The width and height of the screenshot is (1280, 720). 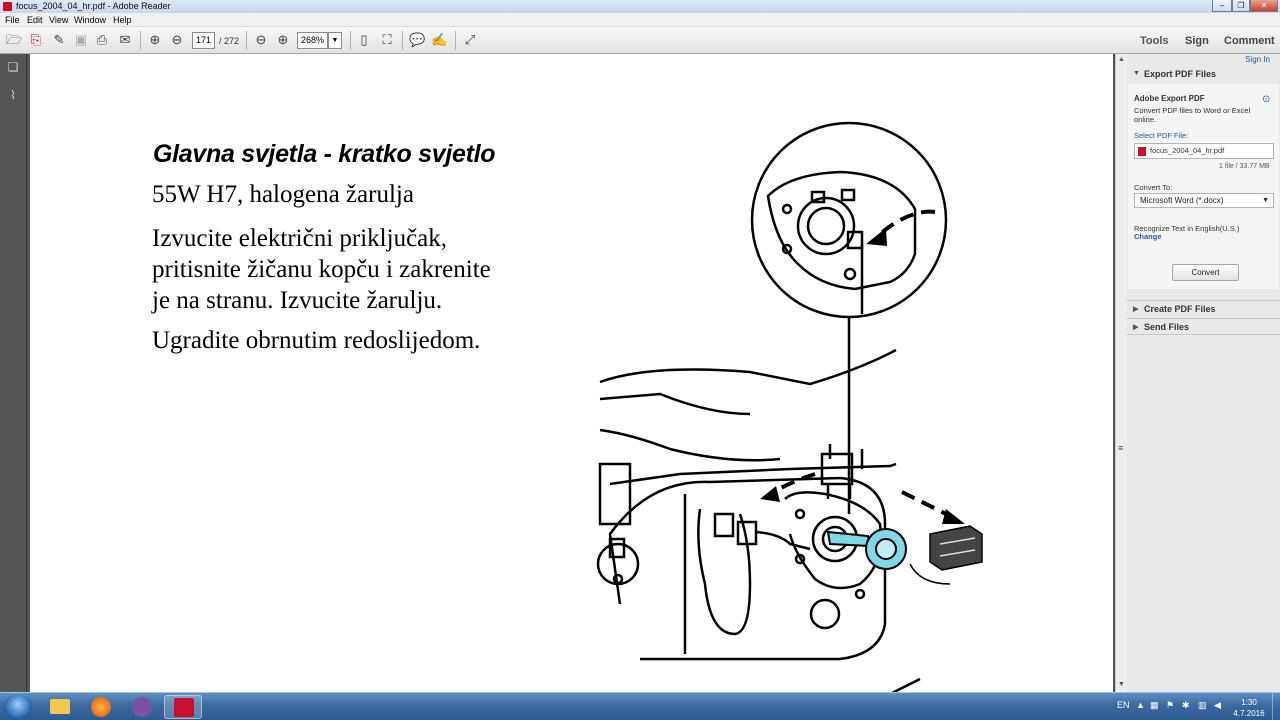 I want to click on export-description-2: online., so click(x=1145, y=119).